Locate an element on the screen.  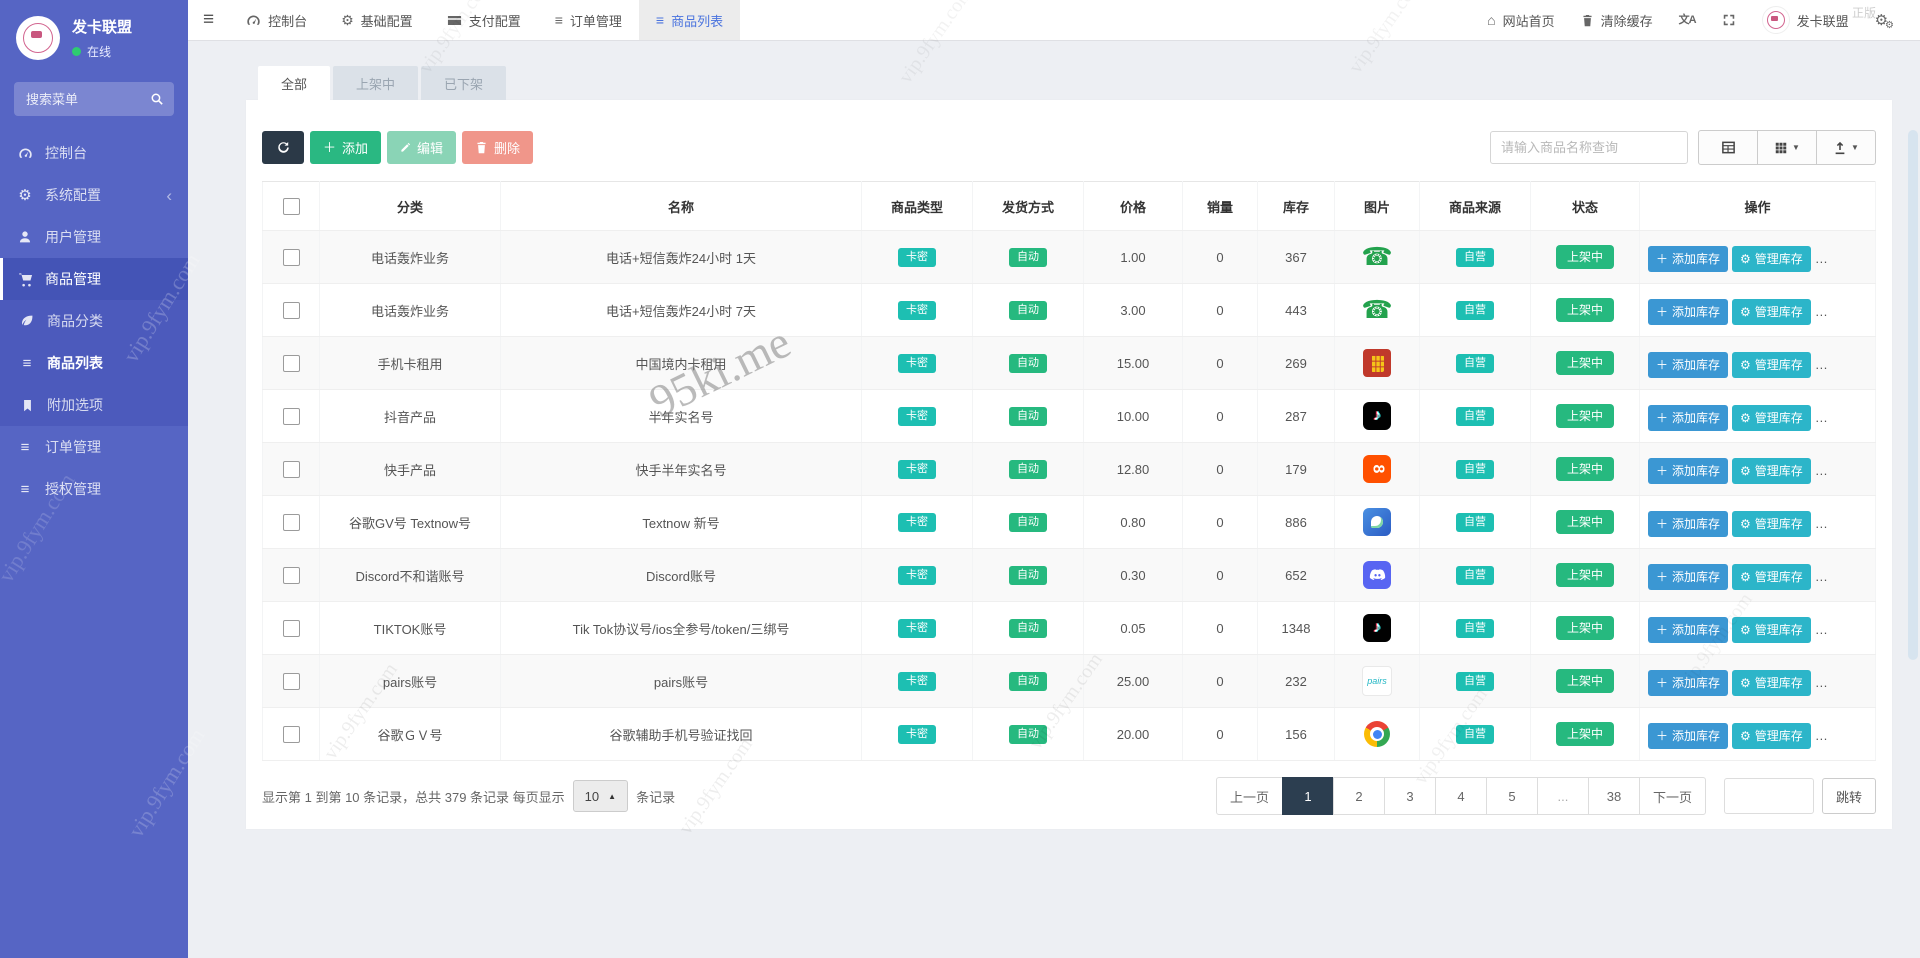
sidebar-item-1: ⚙ 系统配置 ‹ is located at coordinates (94, 195).